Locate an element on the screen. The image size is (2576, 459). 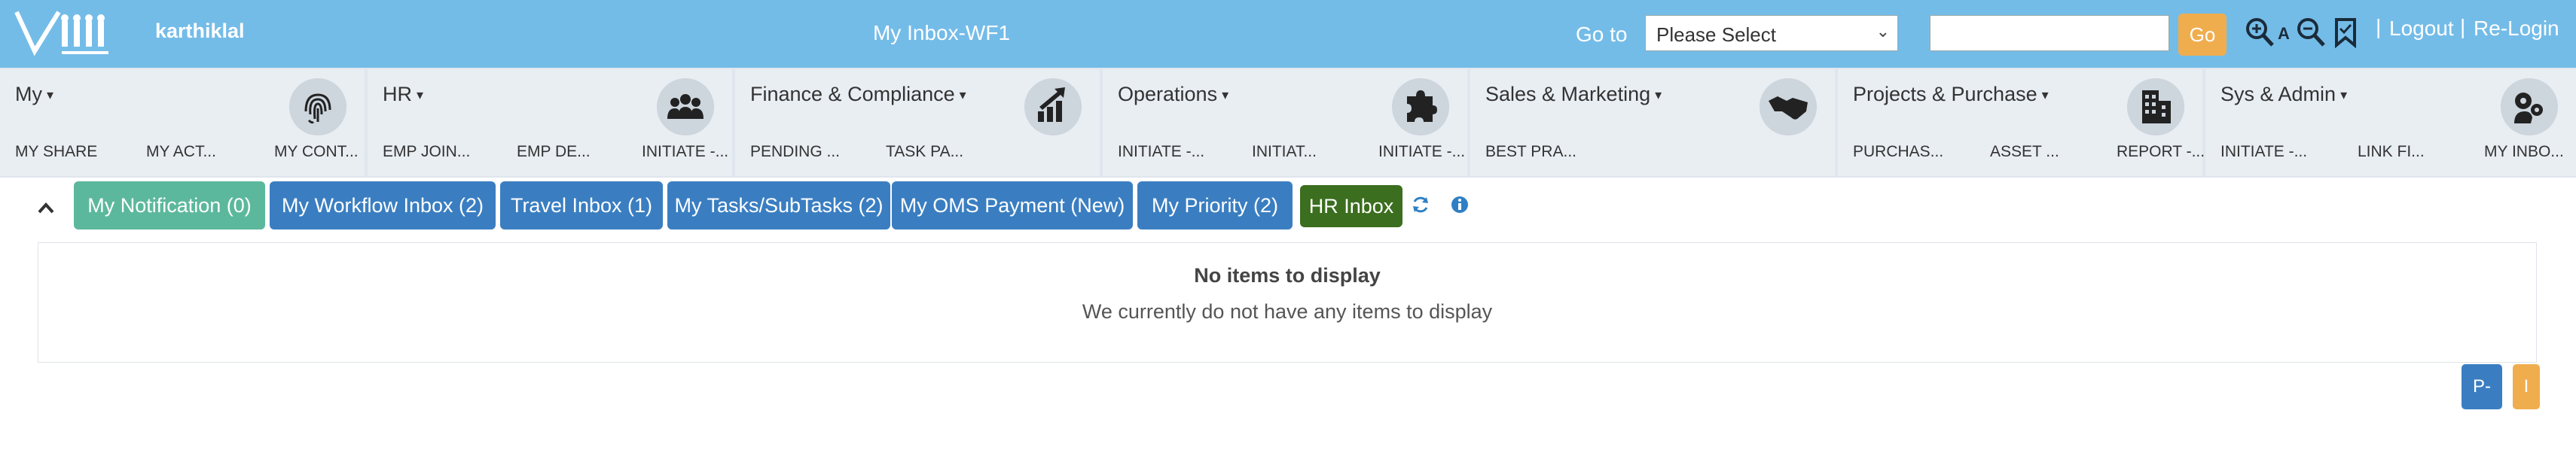
goto-select-value: Please Select is located at coordinates (1716, 34).